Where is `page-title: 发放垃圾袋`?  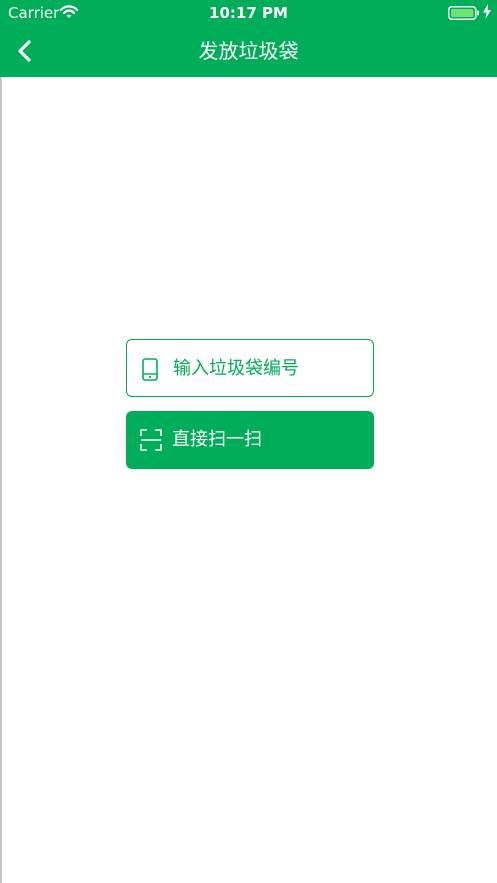 page-title: 发放垃圾袋 is located at coordinates (248, 51).